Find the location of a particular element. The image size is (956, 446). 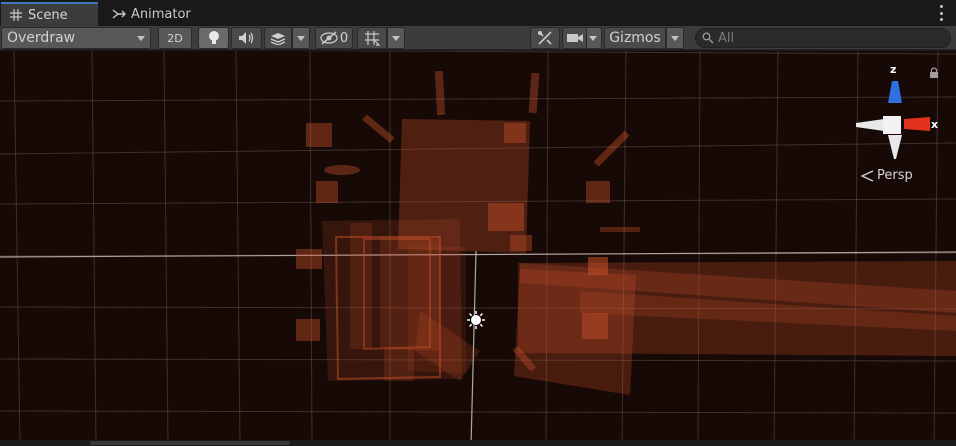

layers-icon is located at coordinates (278, 39).